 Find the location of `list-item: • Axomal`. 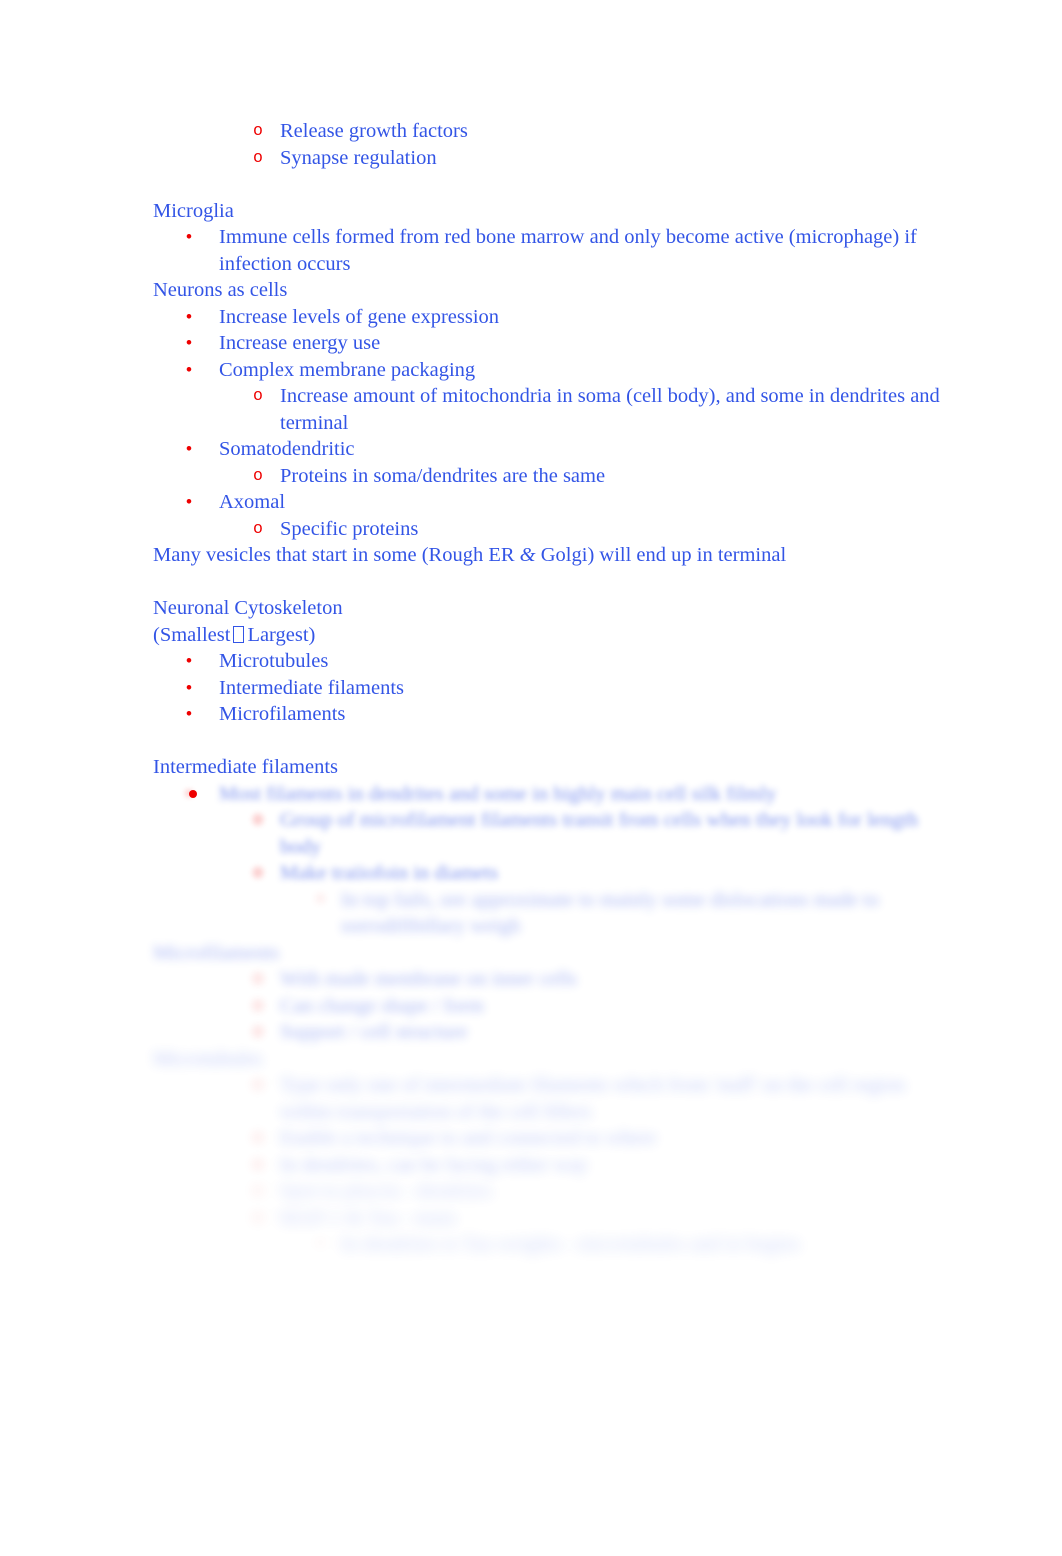

list-item: • Axomal is located at coordinates (553, 502).